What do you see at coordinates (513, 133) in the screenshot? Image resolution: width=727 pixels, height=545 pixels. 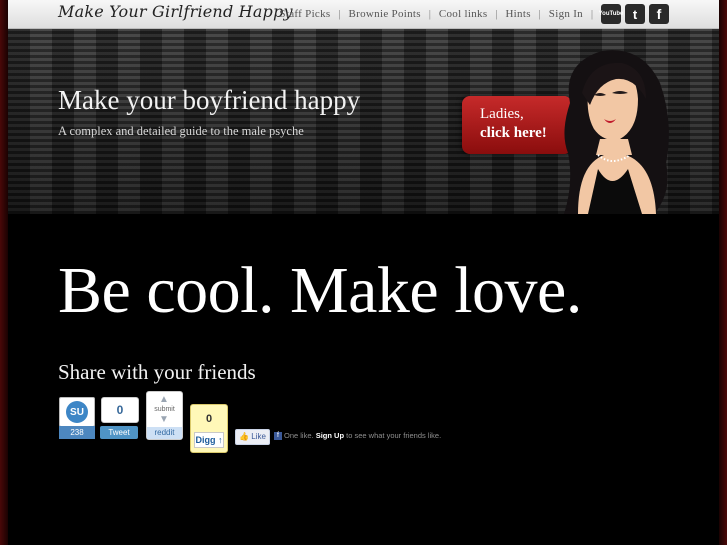 I see `cta-line-2: click here!` at bounding box center [513, 133].